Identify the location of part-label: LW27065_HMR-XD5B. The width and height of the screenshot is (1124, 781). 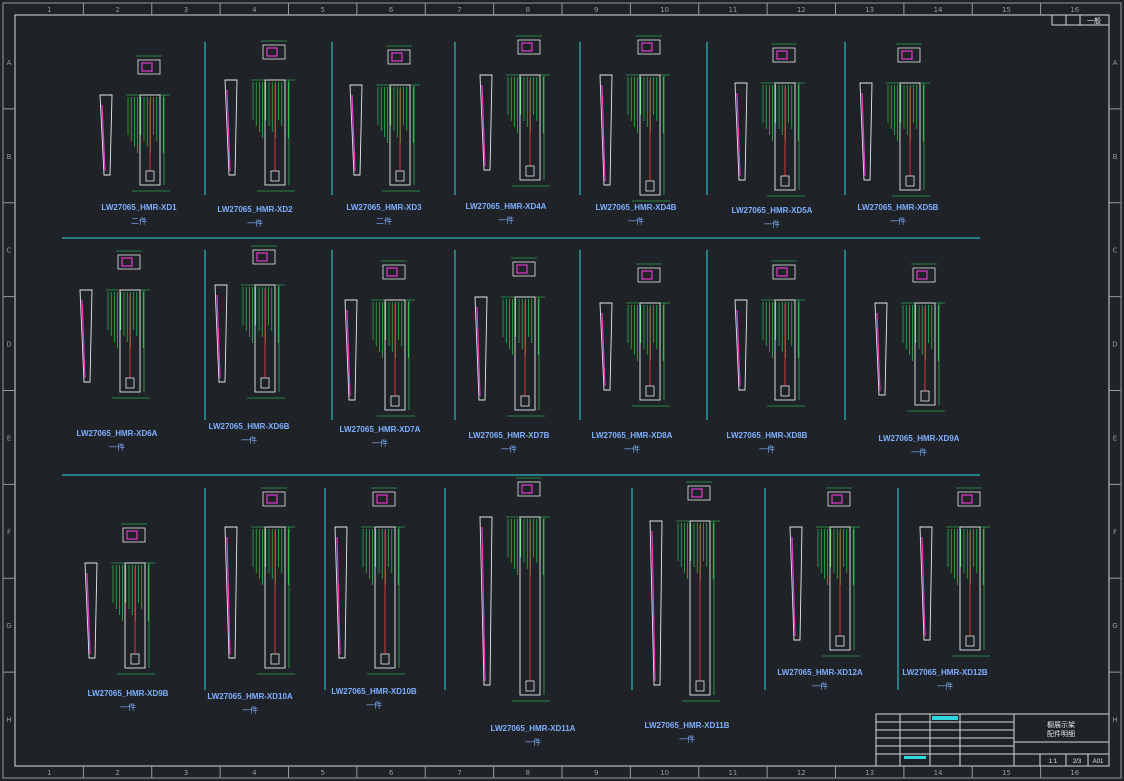
(898, 207).